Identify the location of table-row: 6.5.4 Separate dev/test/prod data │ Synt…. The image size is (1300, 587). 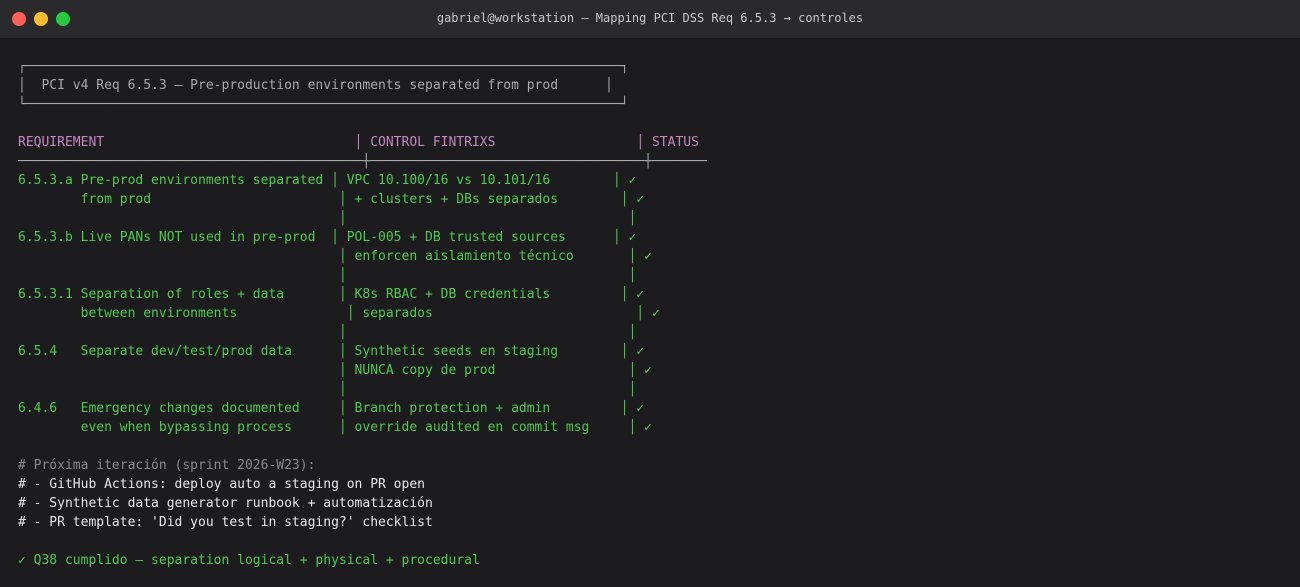
(331, 351).